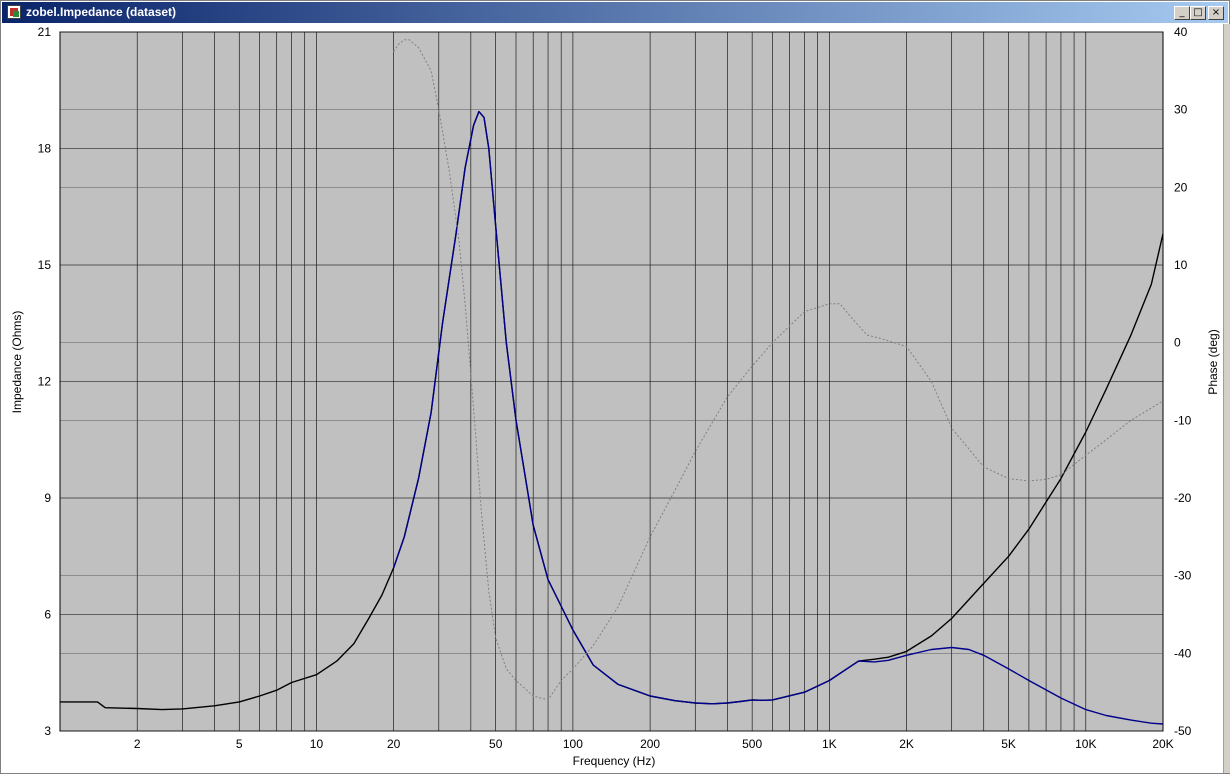 Image resolution: width=1230 pixels, height=774 pixels. I want to click on y2-tick-label: -30, so click(1183, 576).